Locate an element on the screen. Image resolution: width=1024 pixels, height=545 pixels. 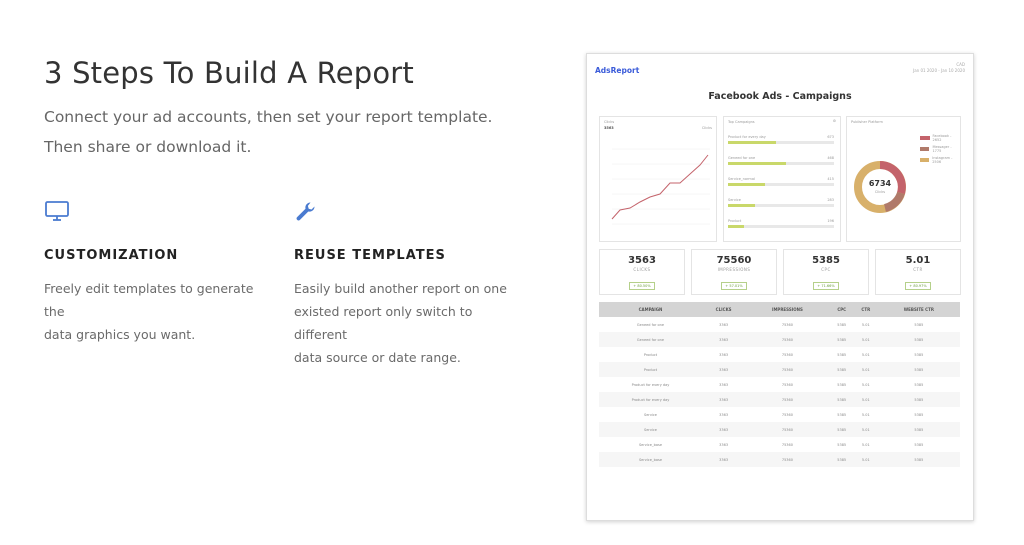
bar-value: 196 is located at coordinates (830, 221).